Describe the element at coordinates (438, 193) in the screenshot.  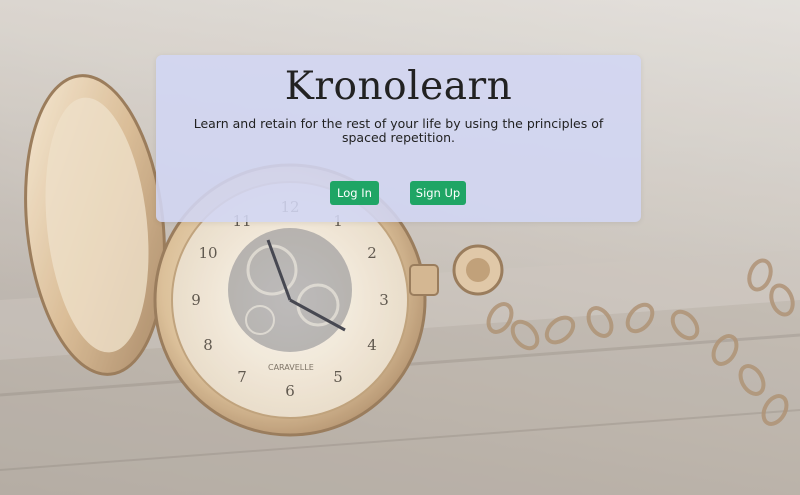
I see `signup-button: Sign Up` at that location.